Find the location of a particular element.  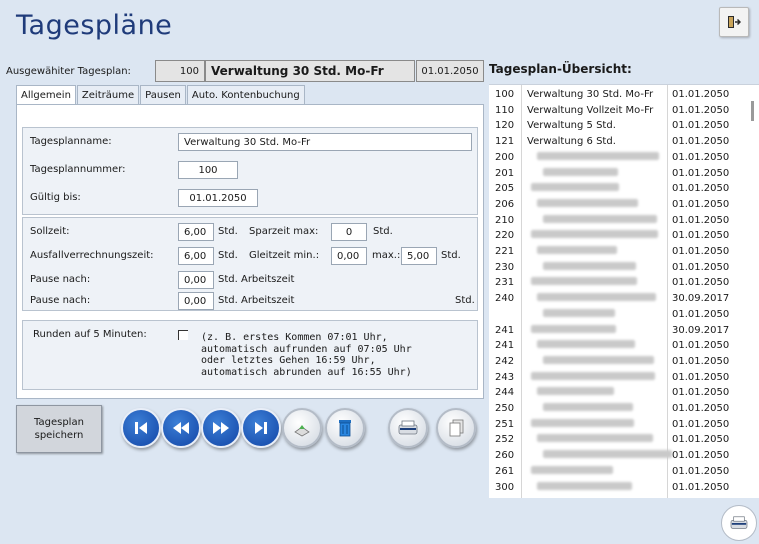

plan-list-row: 241 30.09.2017 is located at coordinates (618, 331).